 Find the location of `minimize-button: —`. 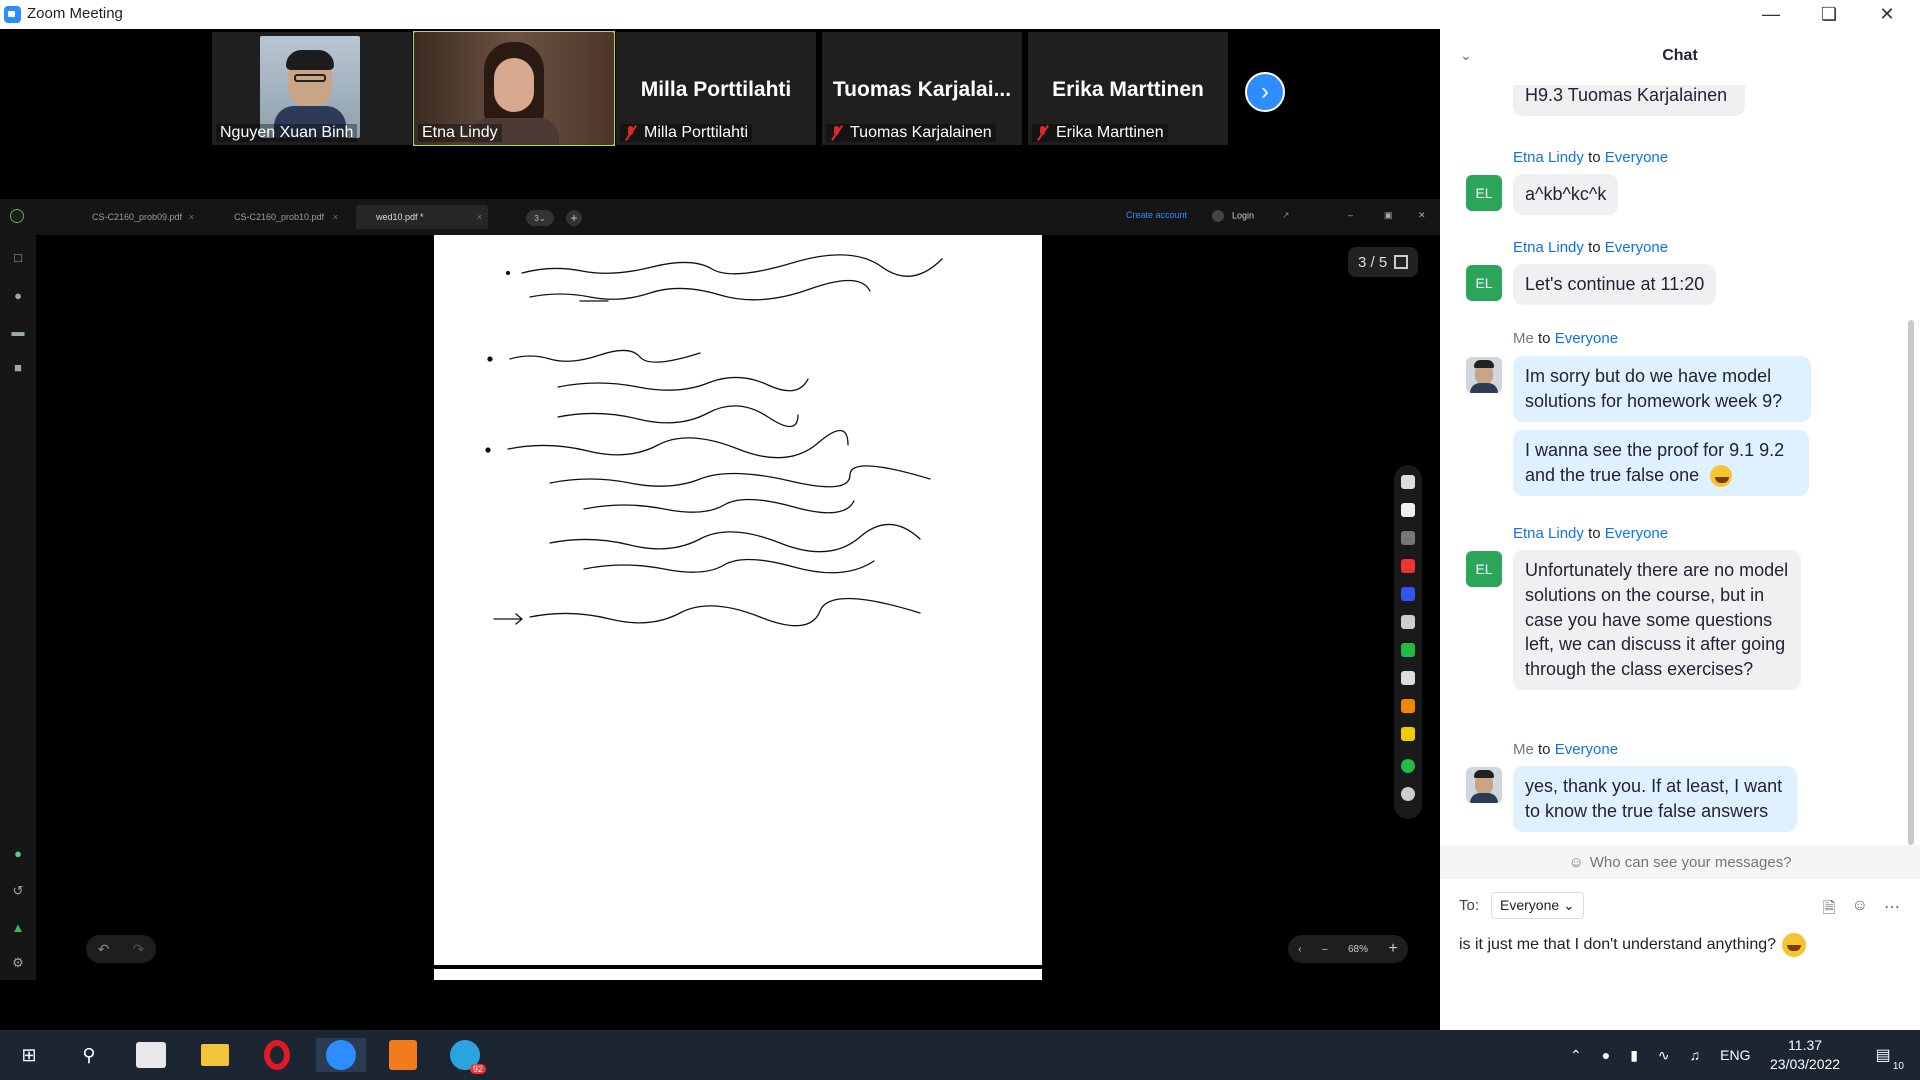

minimize-button: — is located at coordinates (1771, 14).